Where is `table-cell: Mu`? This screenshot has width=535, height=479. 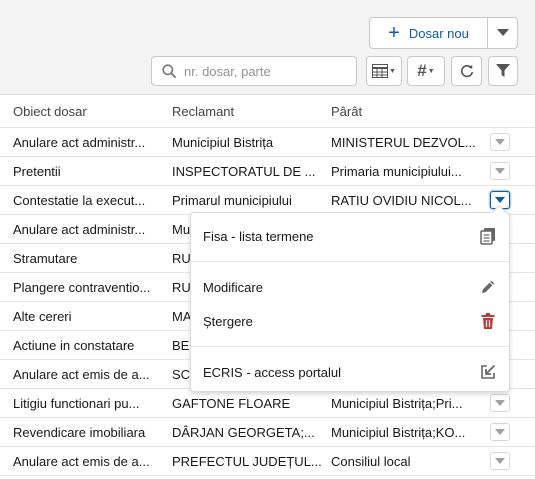
table-cell: Mu is located at coordinates (181, 229).